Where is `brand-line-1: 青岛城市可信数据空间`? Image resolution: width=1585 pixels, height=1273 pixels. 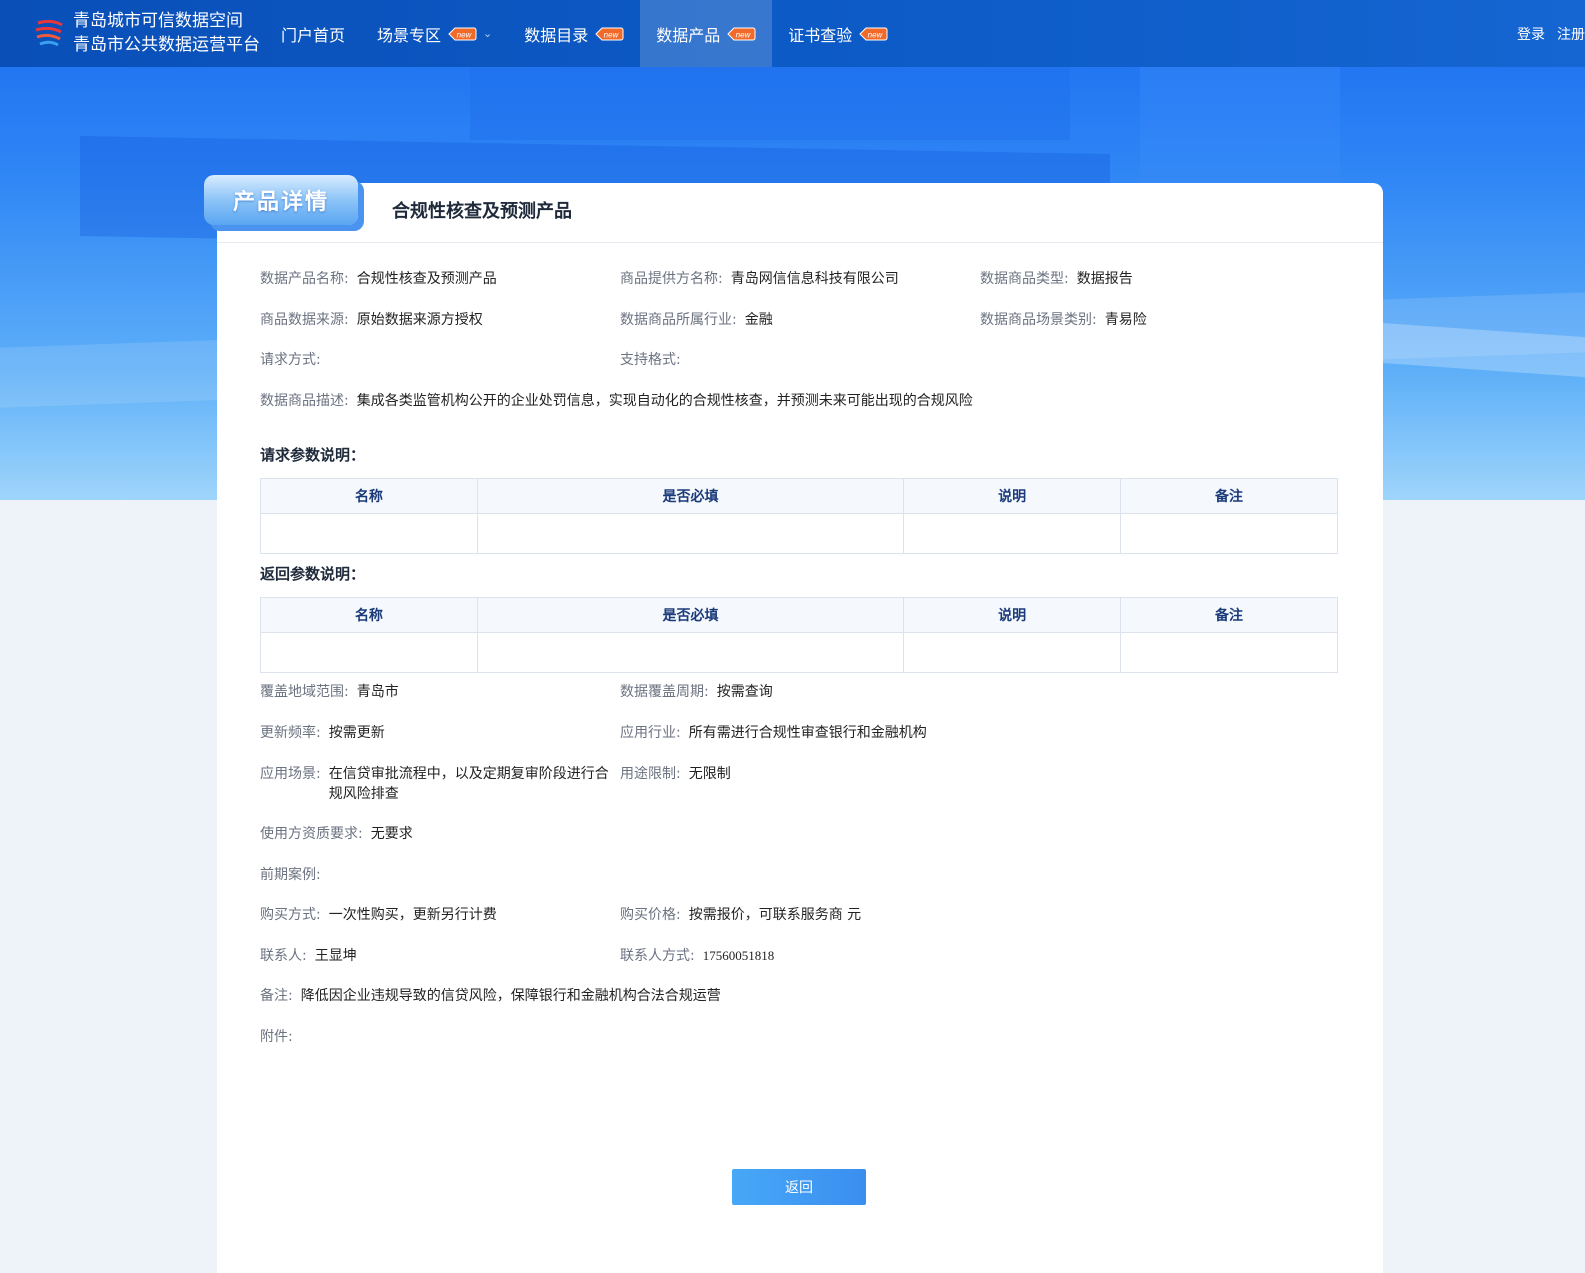 brand-line-1: 青岛城市可信数据空间 is located at coordinates (158, 21).